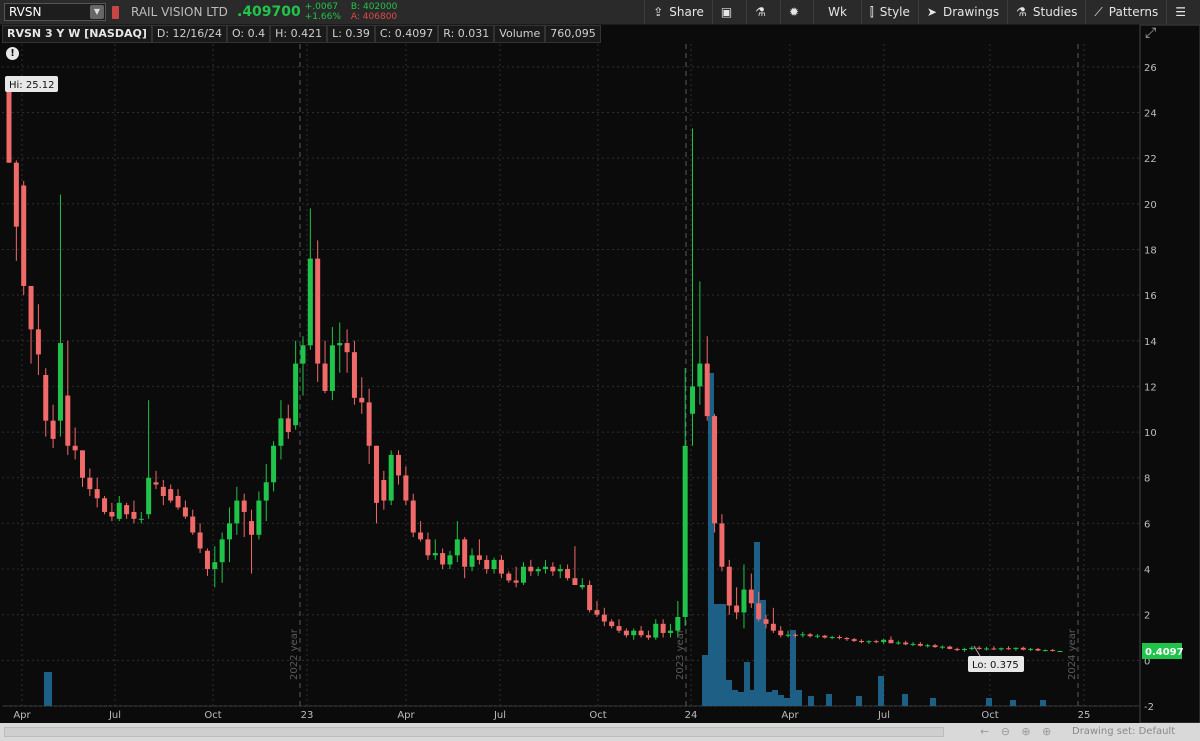 The height and width of the screenshot is (741, 1200). Describe the element at coordinates (520, 34) in the screenshot. I see `volume-label: Volume` at that location.